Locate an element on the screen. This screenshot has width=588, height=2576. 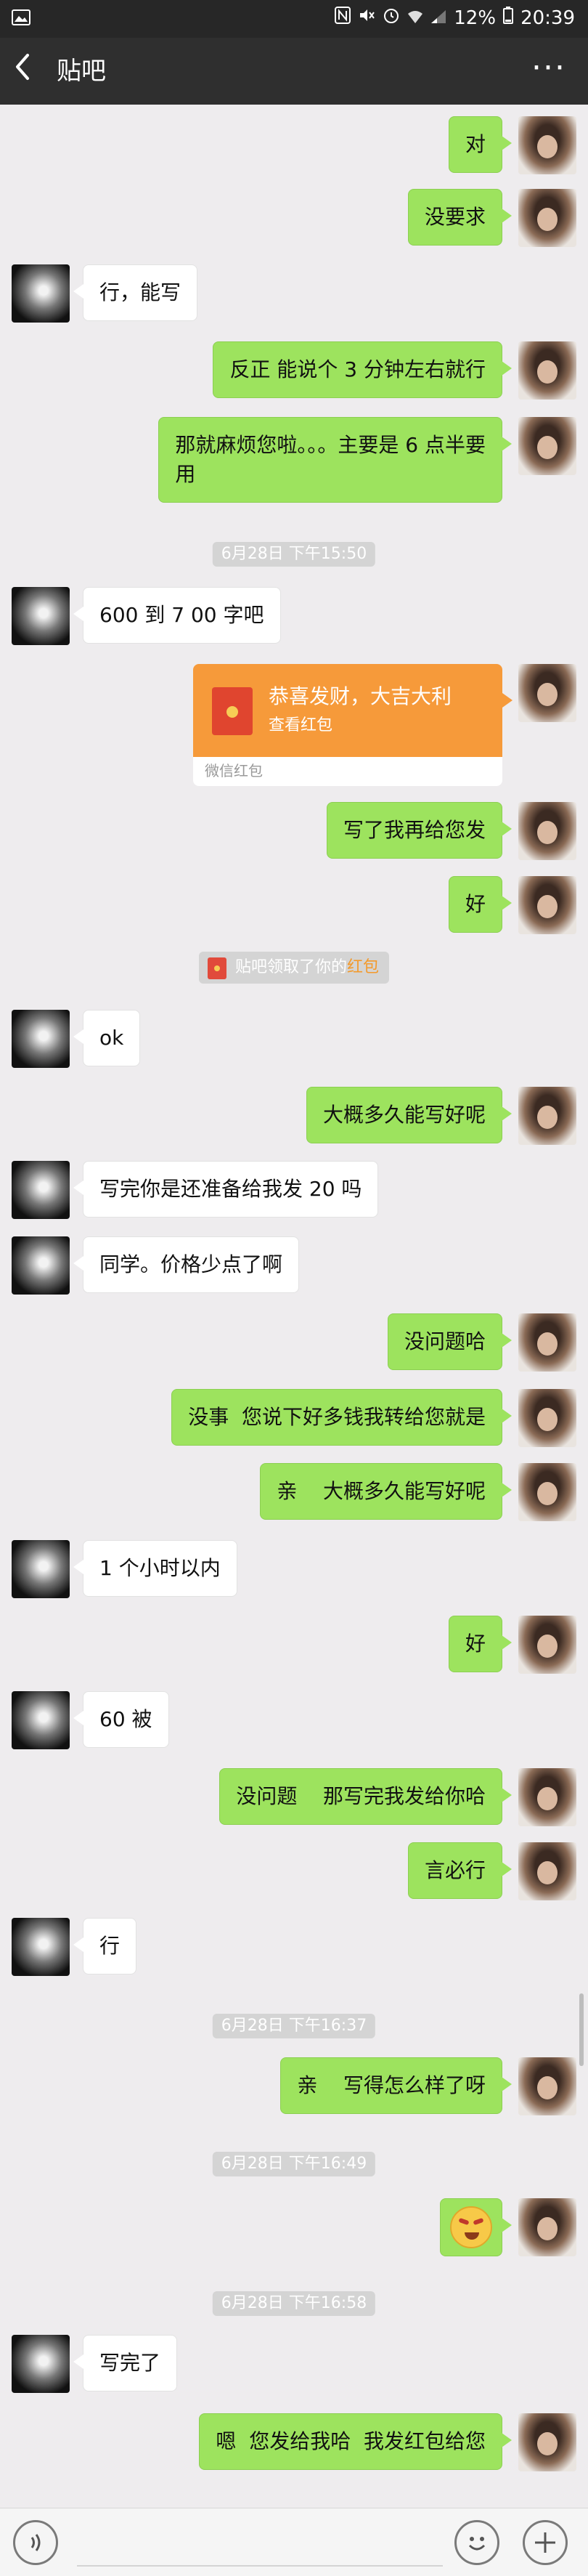
message-row-other: 600 到 7 00 字吧 is located at coordinates (294, 616).